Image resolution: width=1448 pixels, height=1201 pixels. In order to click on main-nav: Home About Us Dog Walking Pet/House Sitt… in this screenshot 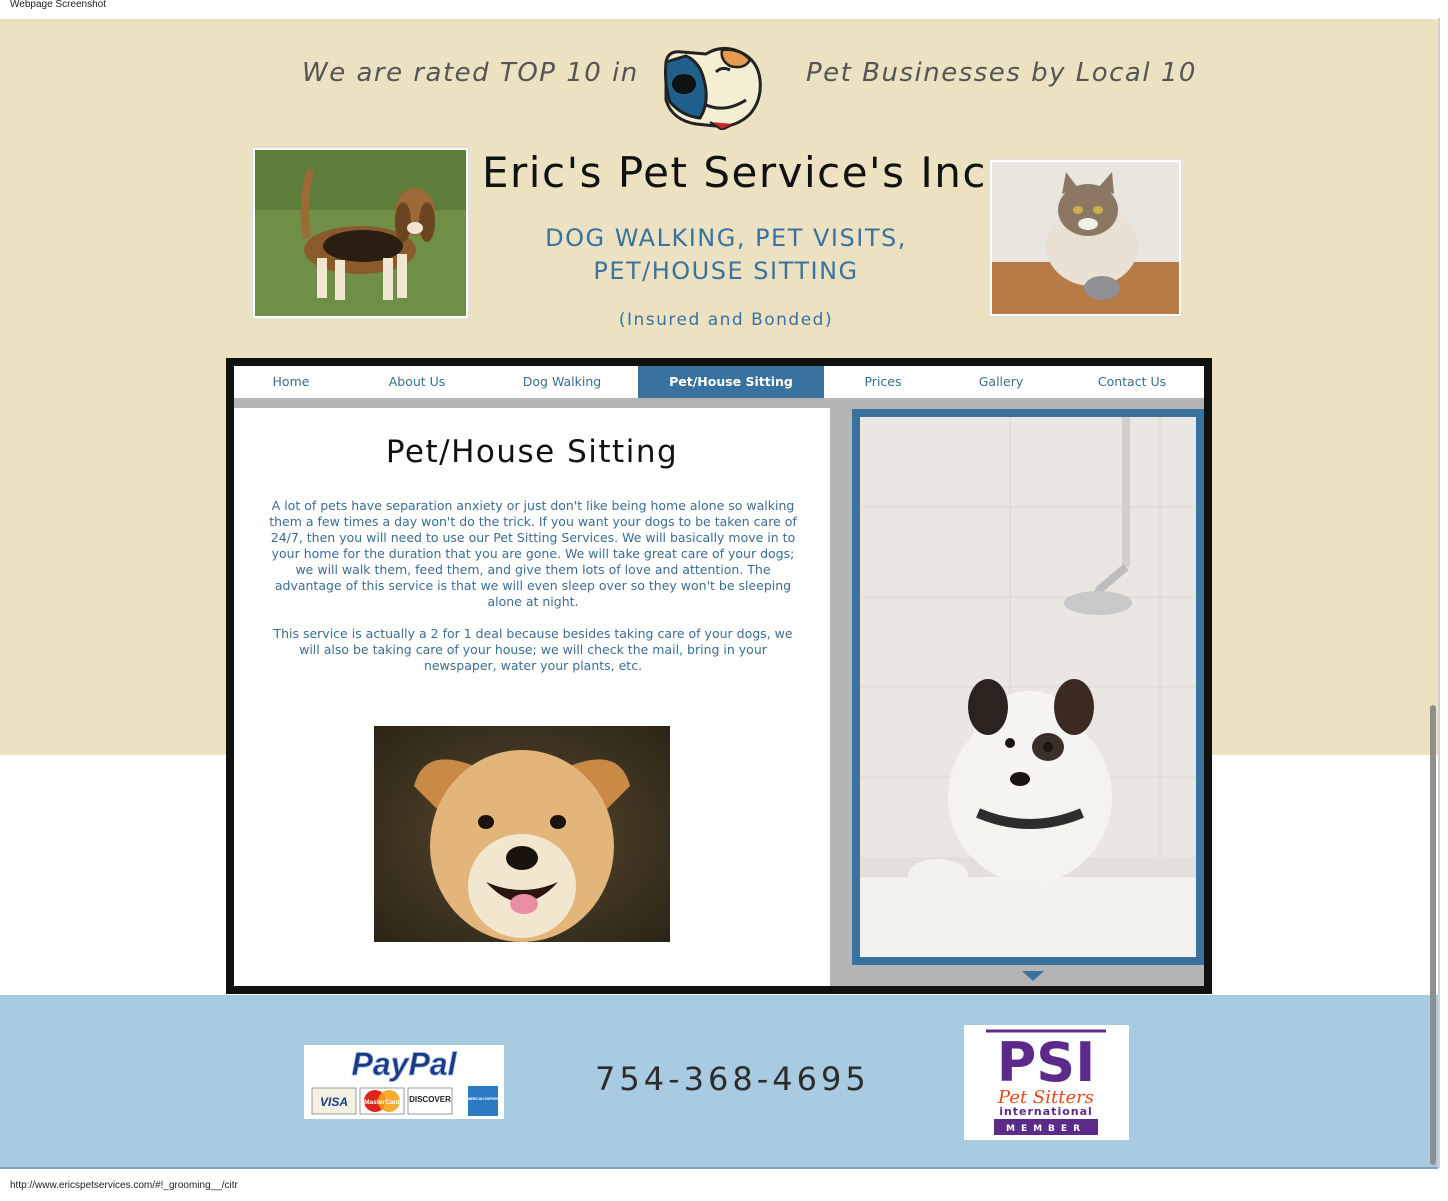, I will do `click(719, 382)`.